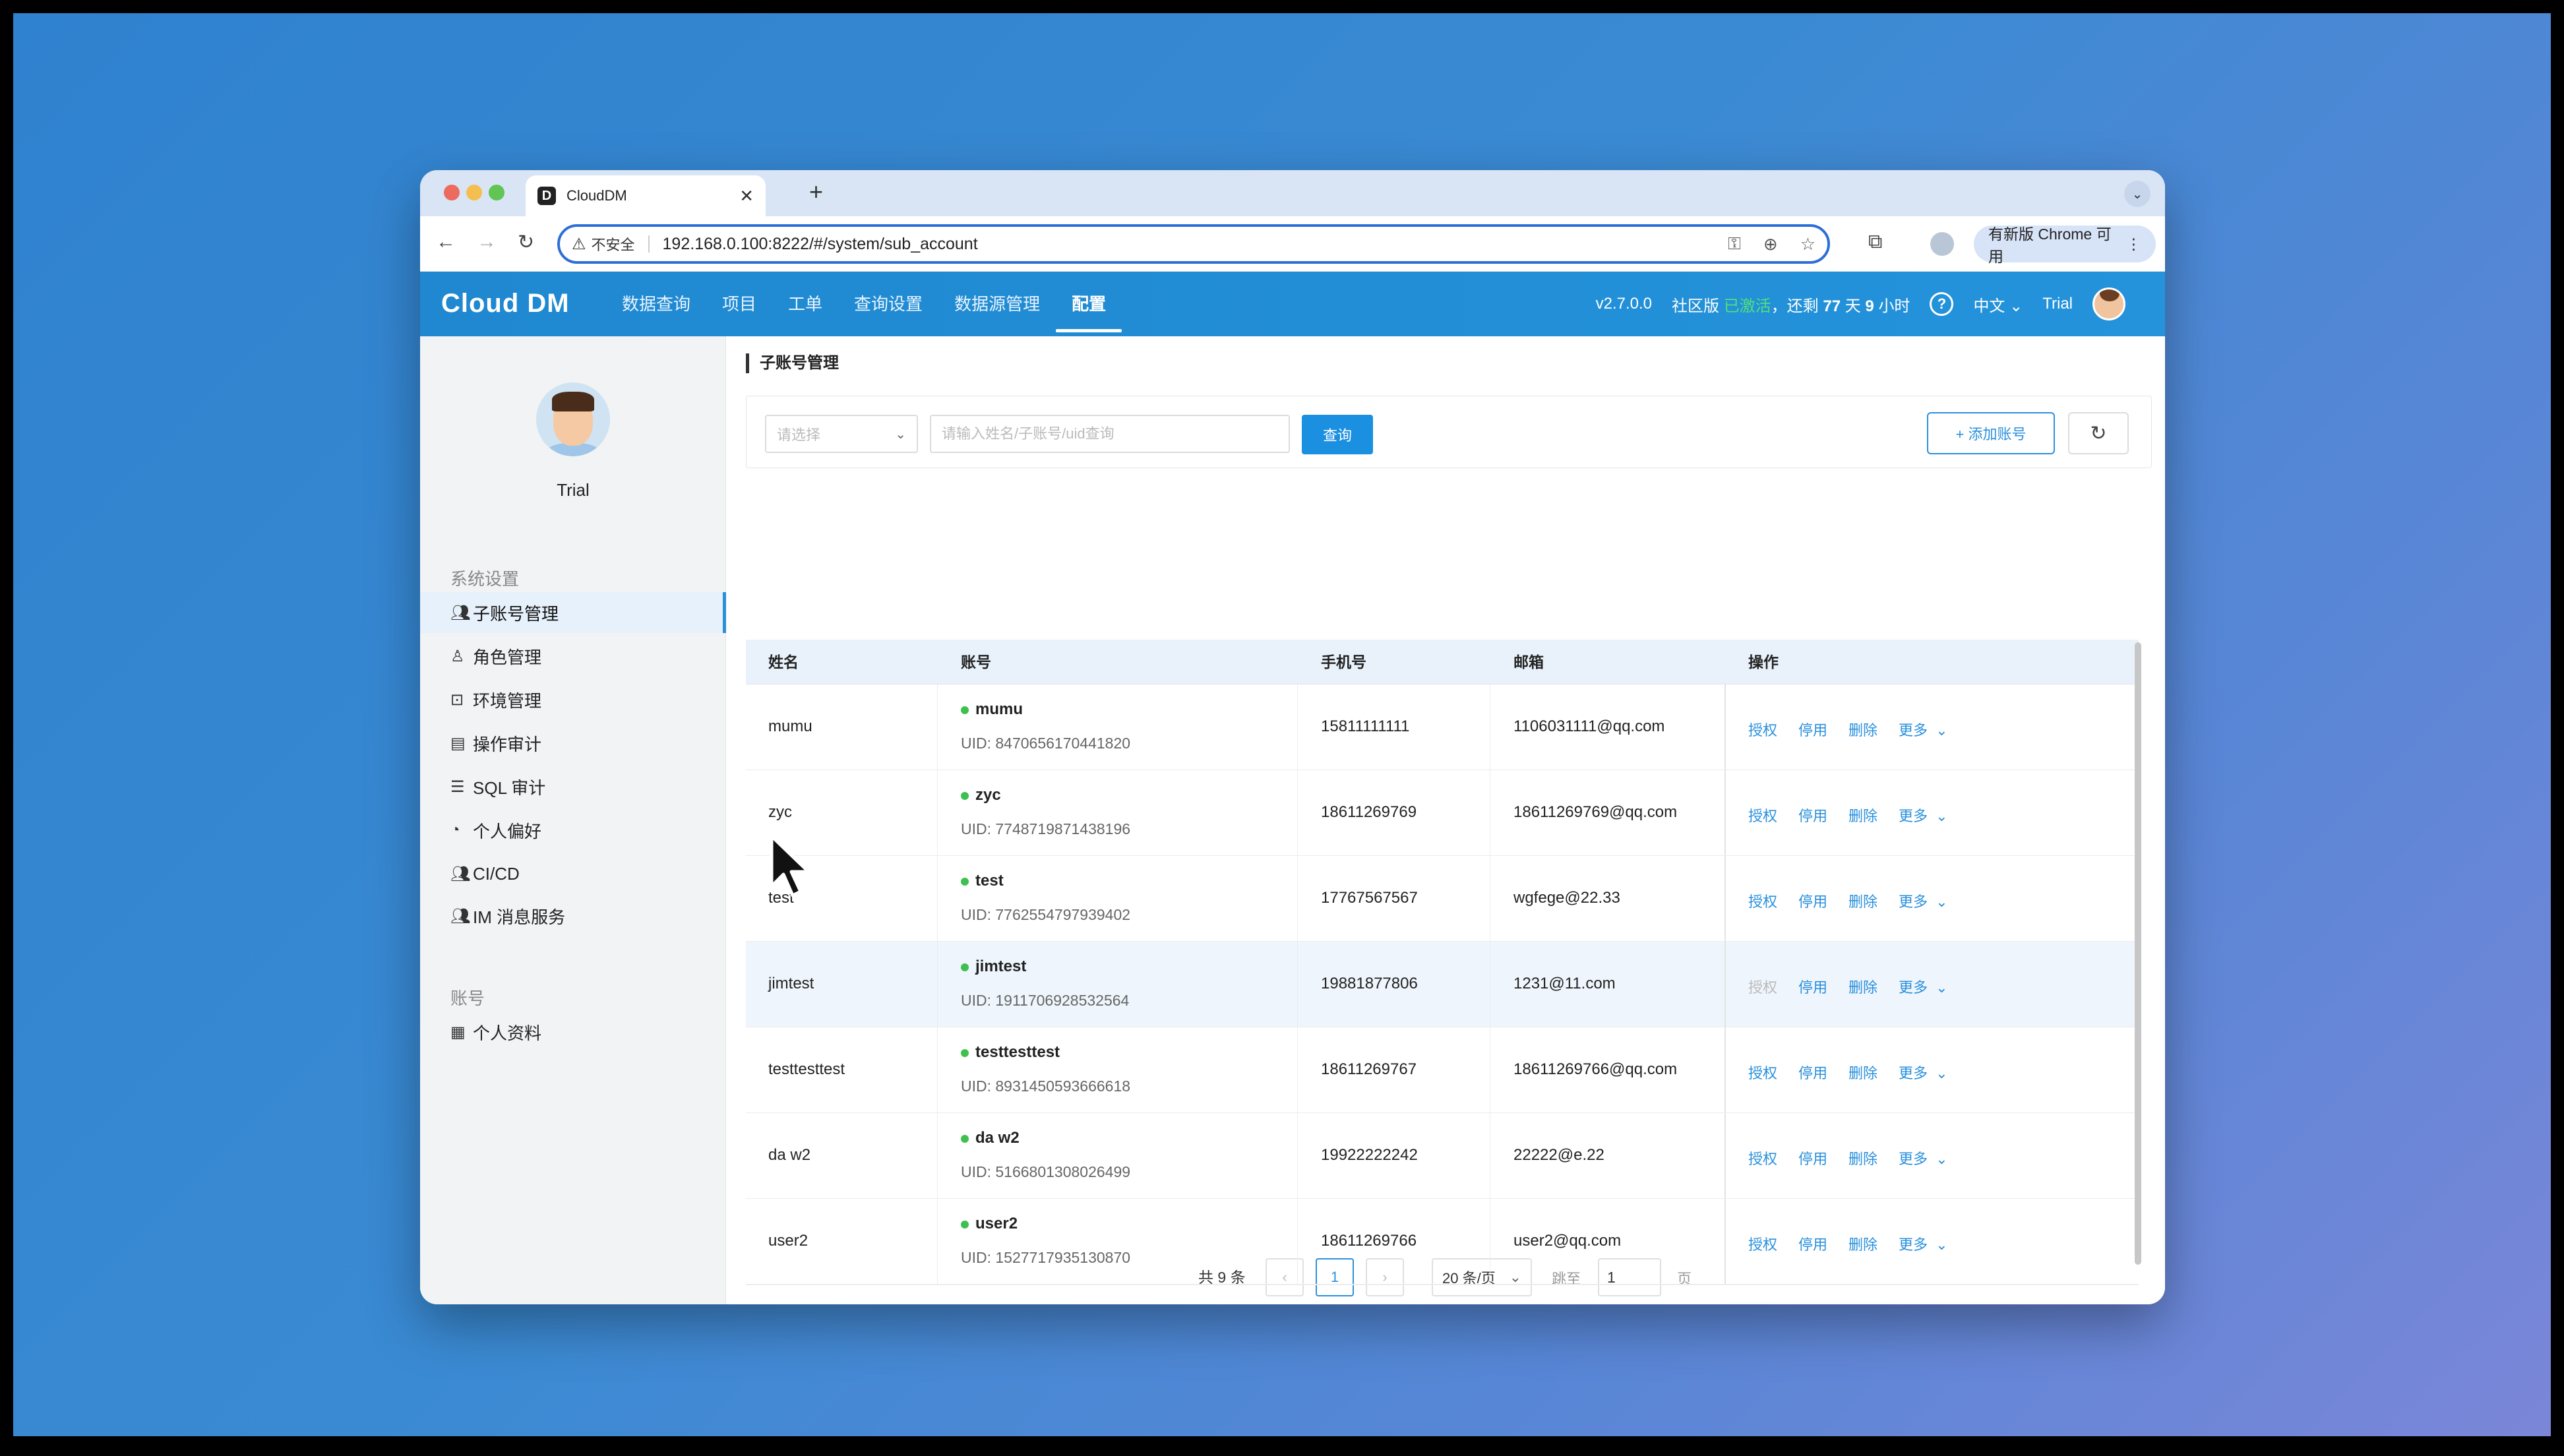  I want to click on add-account-button: + 添加账号, so click(1991, 433).